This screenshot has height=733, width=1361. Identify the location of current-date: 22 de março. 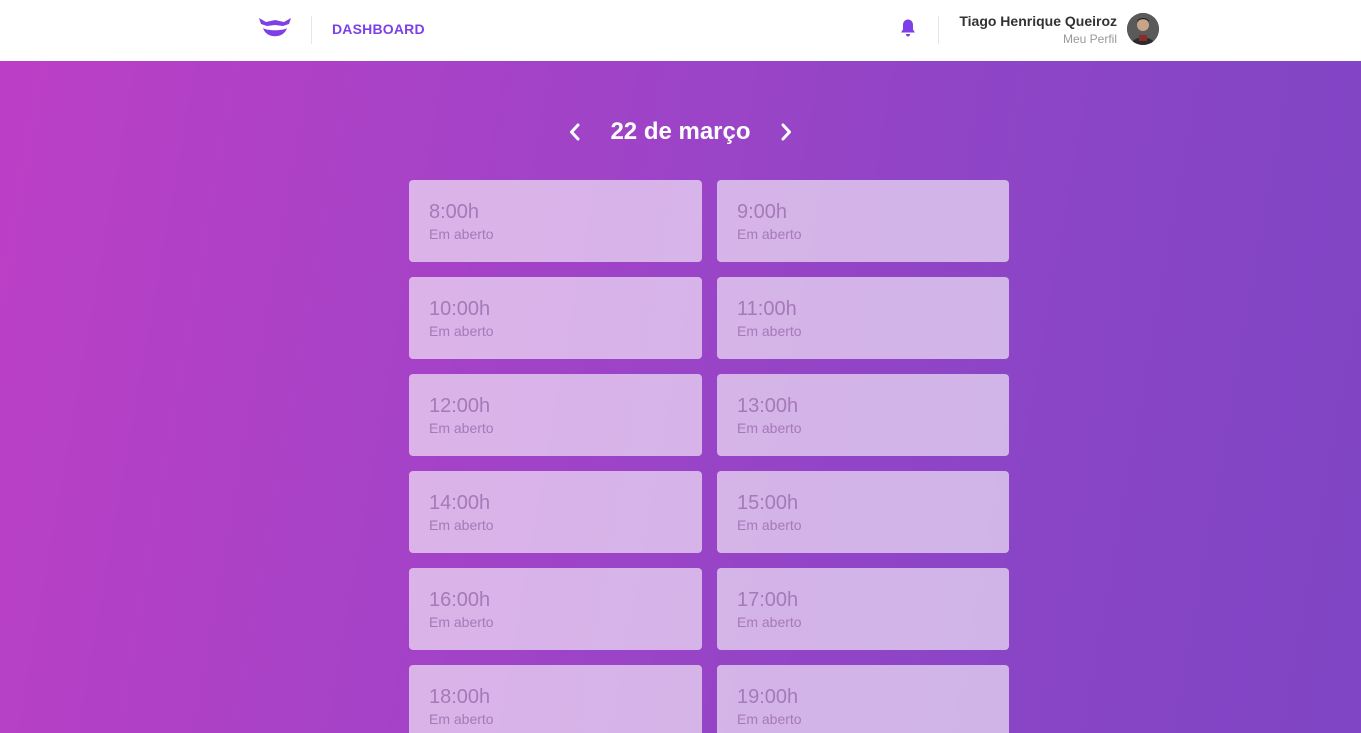
(680, 131).